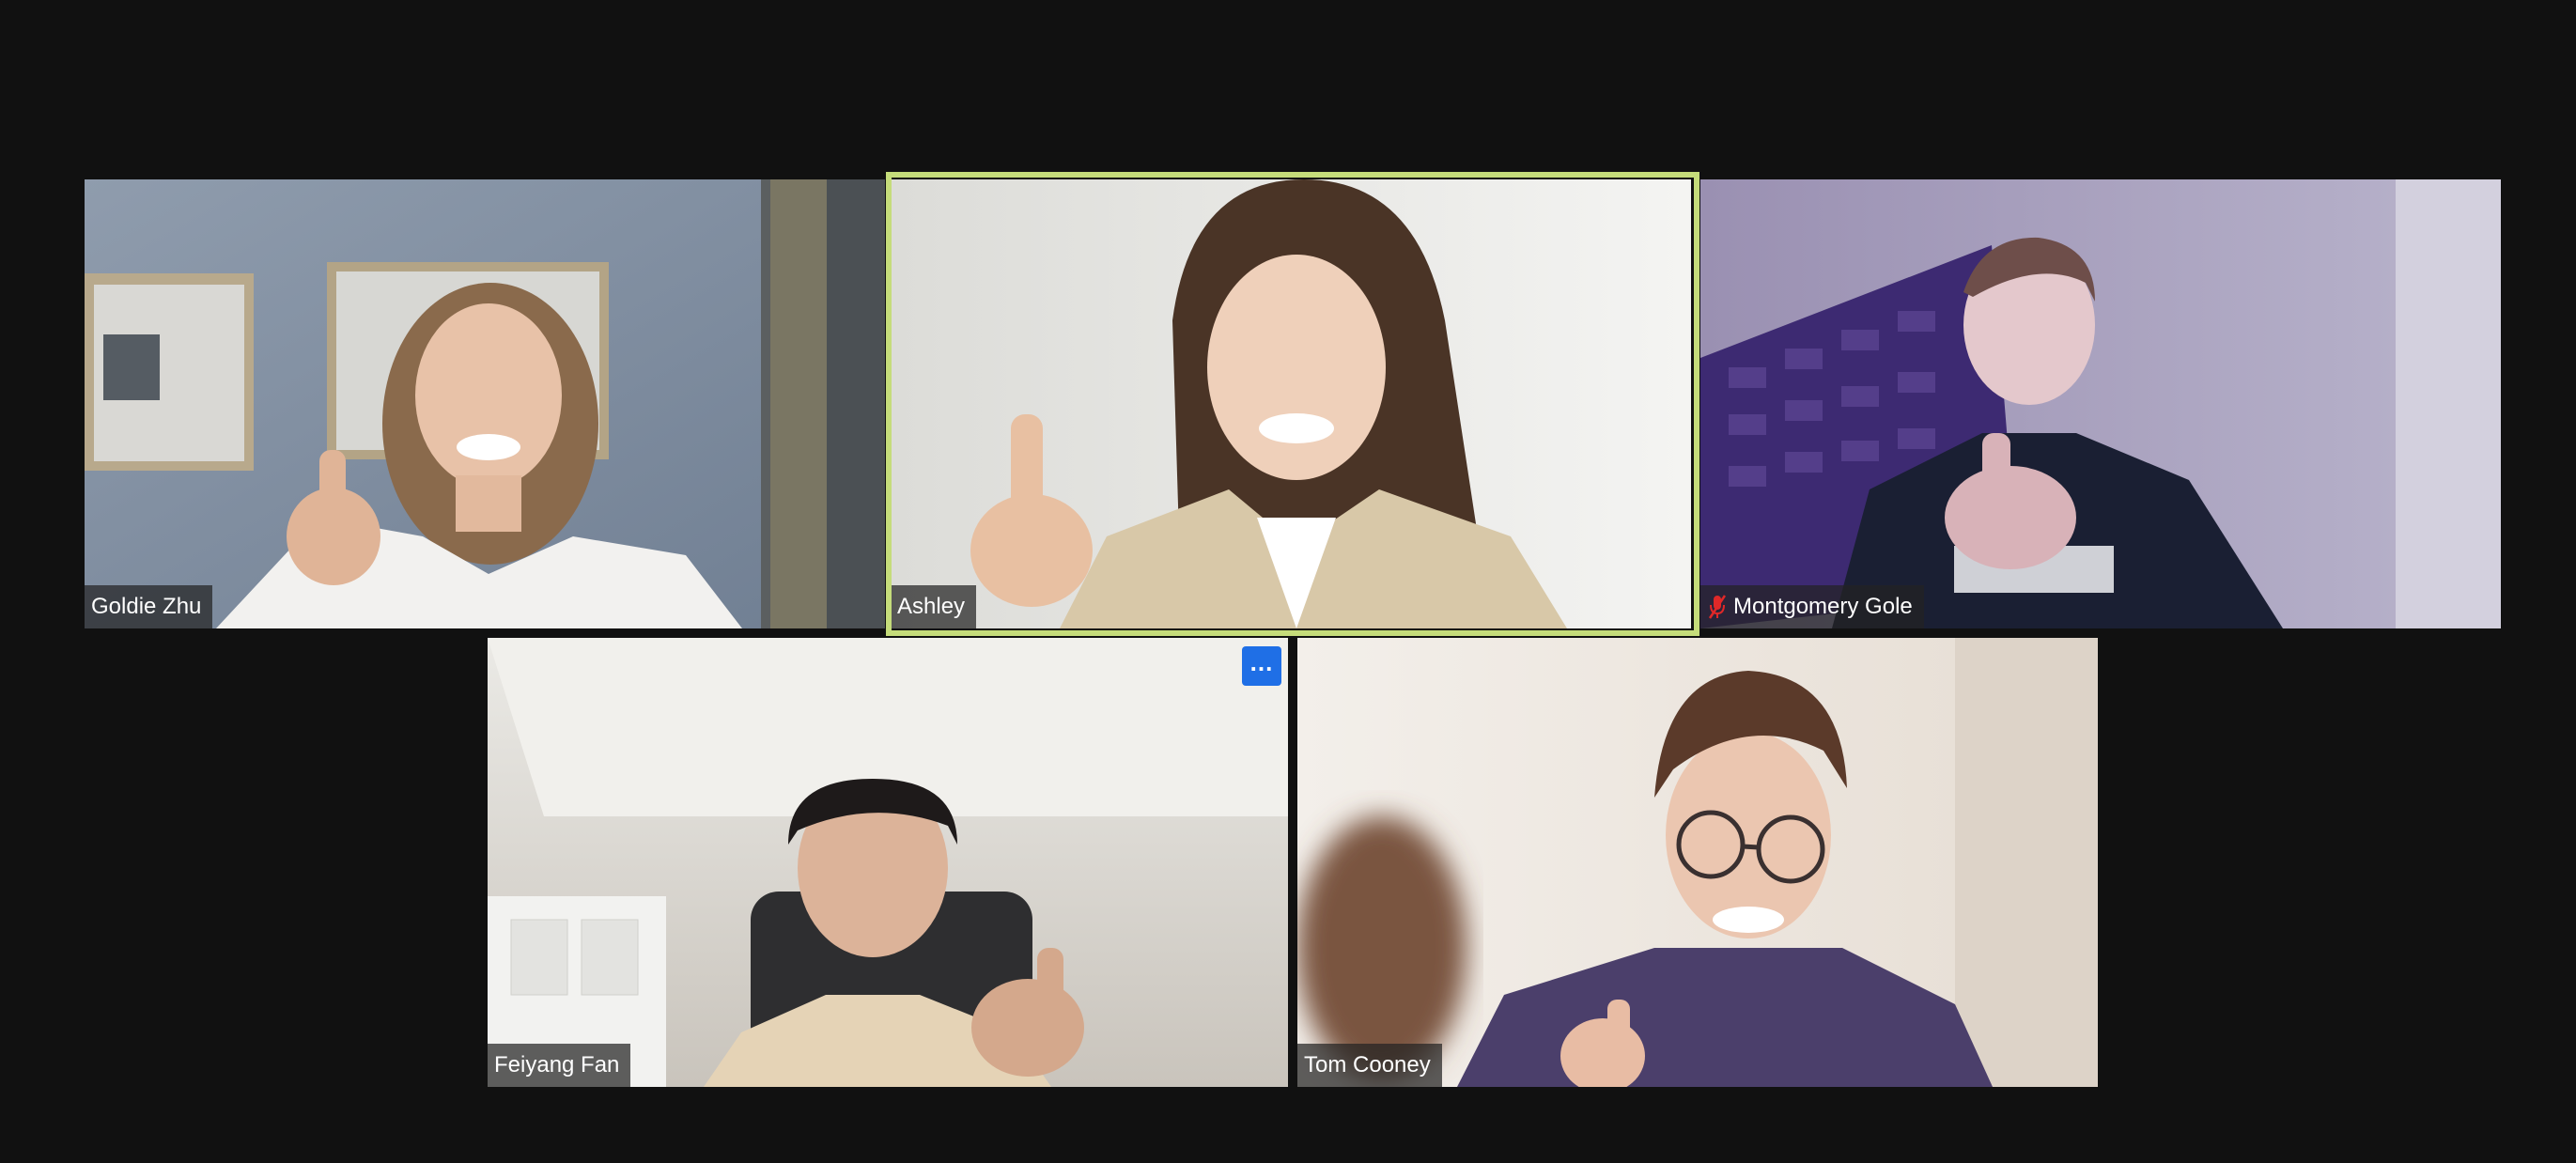  I want to click on video-tile-feiyang-fan: Feiyang Fan, so click(888, 863).